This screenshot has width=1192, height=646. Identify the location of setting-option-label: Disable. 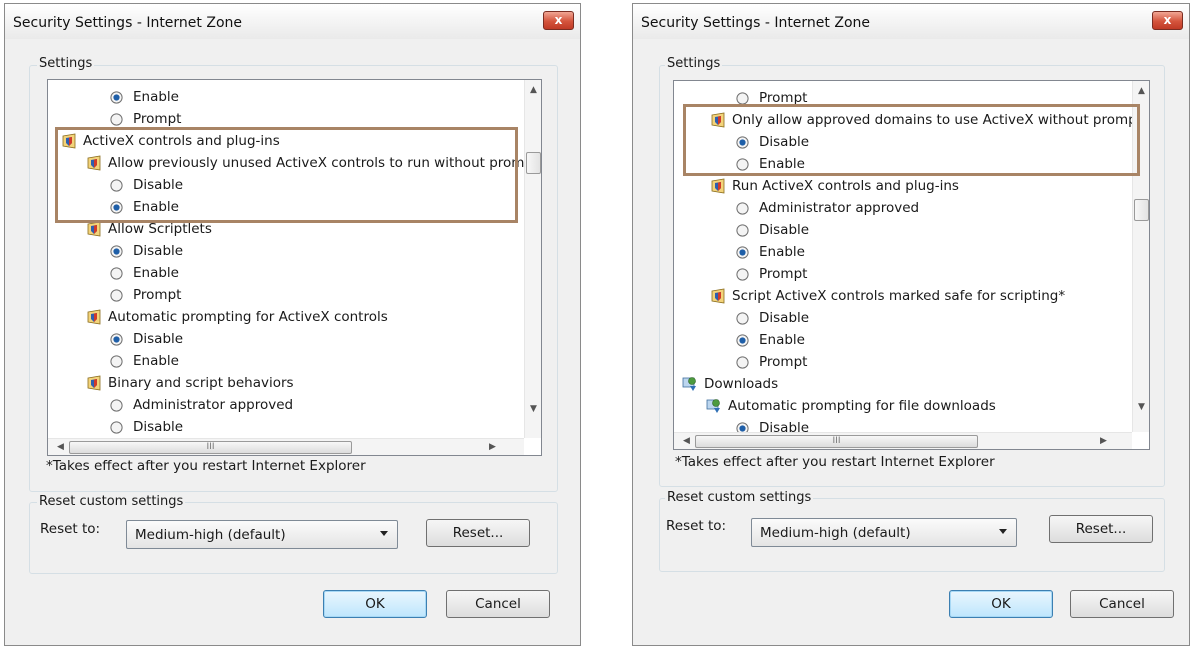
(784, 230).